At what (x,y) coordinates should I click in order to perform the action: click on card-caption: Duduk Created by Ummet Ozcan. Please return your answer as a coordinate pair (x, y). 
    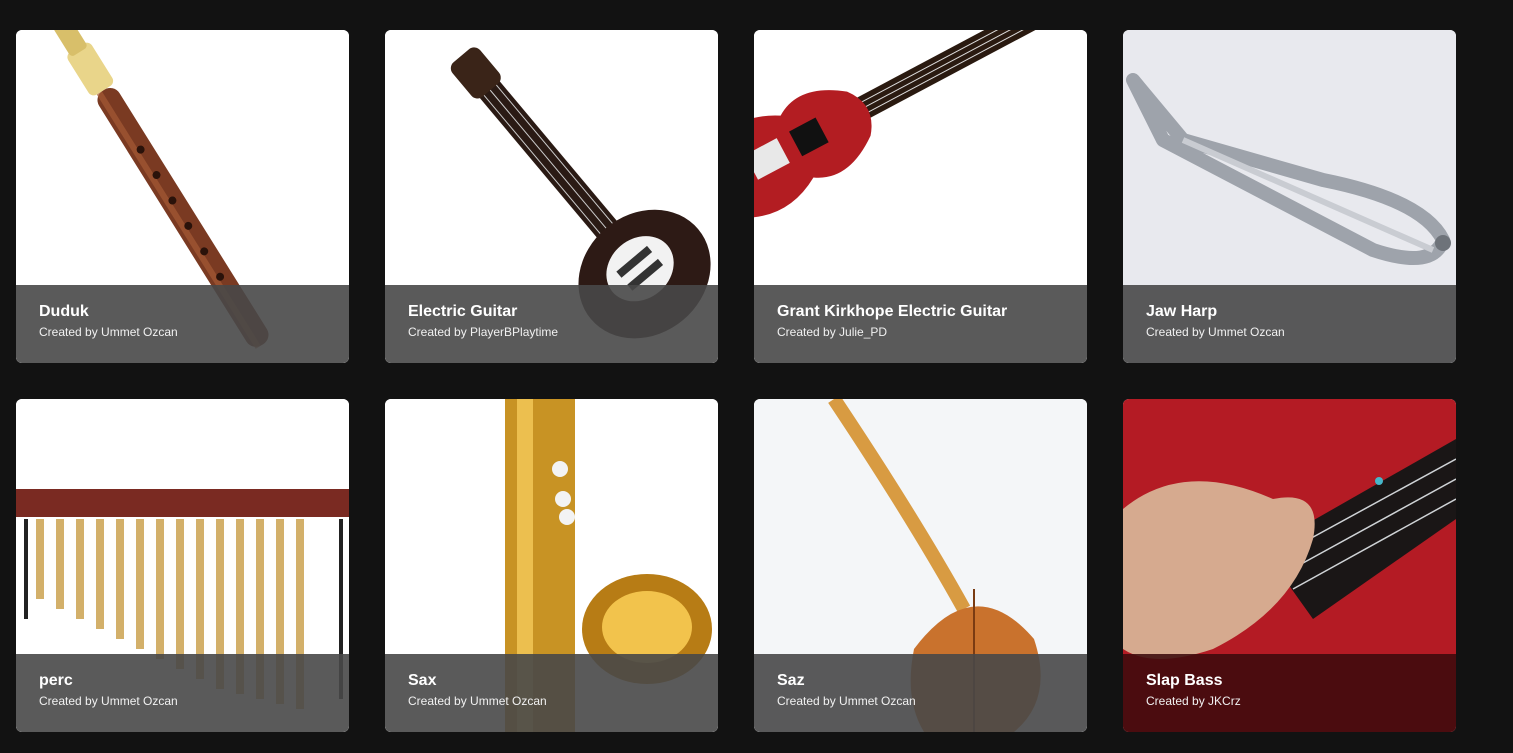
    Looking at the image, I should click on (182, 324).